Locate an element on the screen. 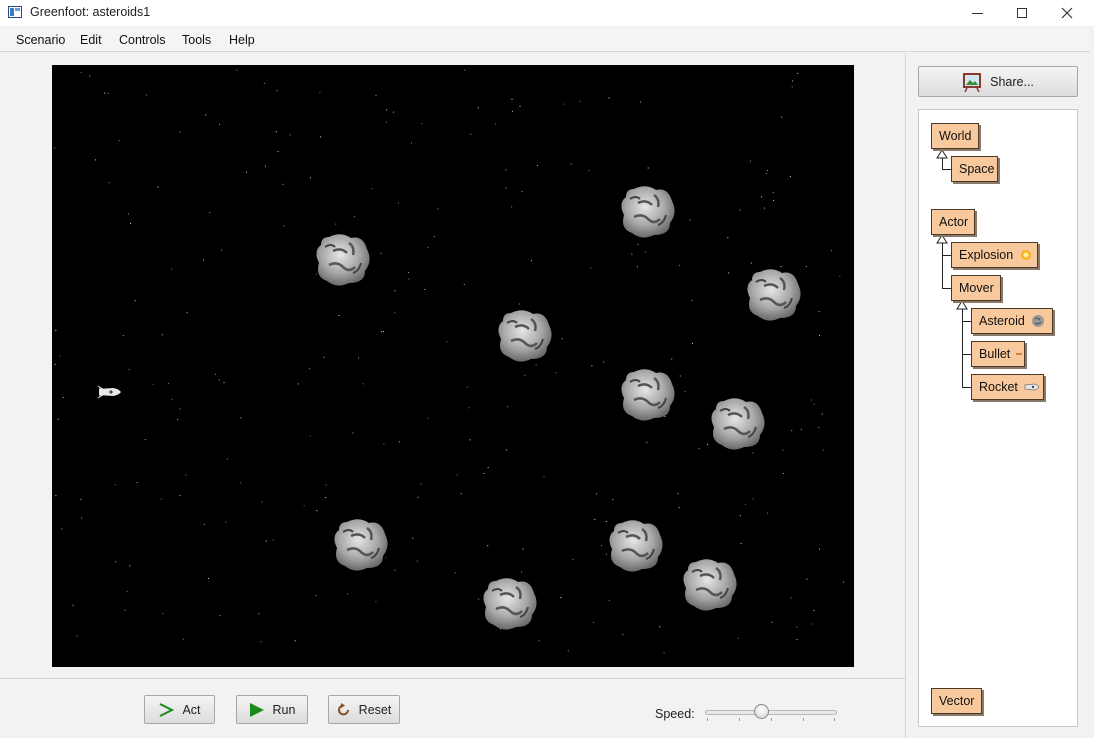 The height and width of the screenshot is (738, 1094). explosion-icon is located at coordinates (1026, 255).